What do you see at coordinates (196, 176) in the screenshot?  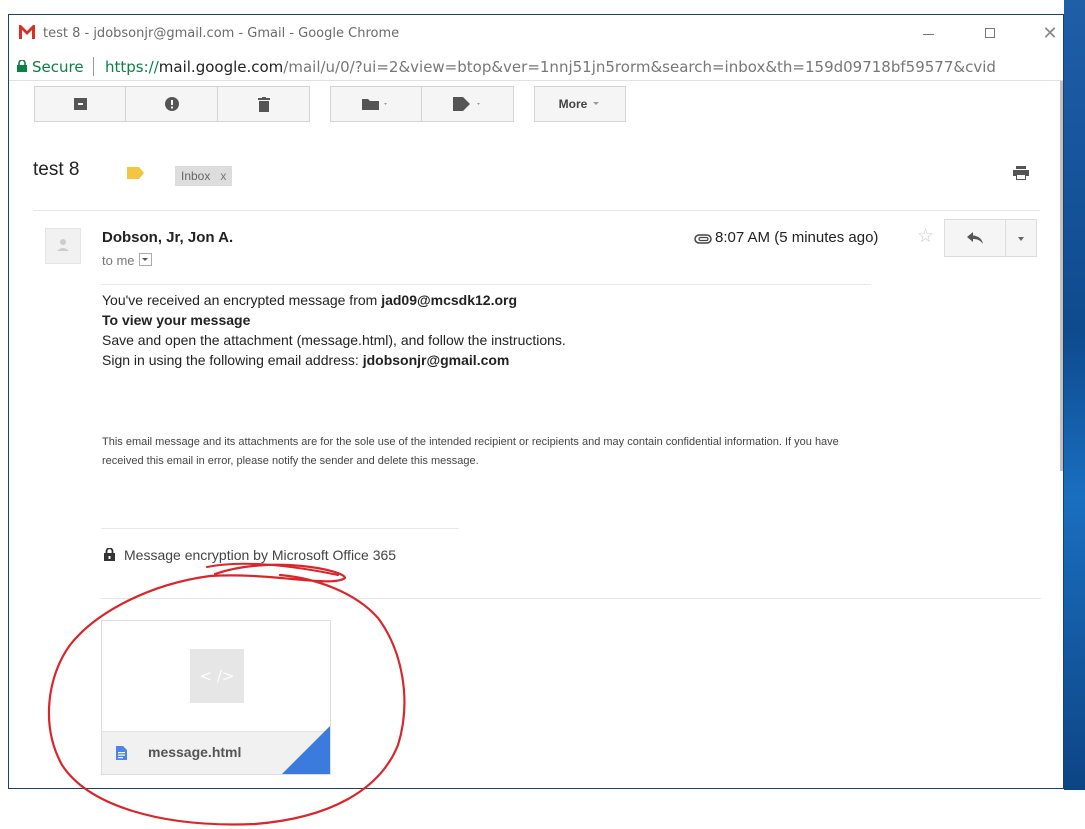 I see `inbox-label-text: Inbox` at bounding box center [196, 176].